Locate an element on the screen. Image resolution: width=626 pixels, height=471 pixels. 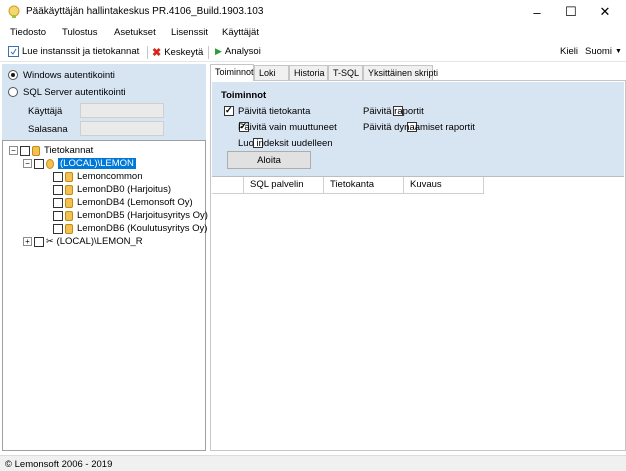
menu-tulostus: Tulostus is located at coordinates (80, 32).